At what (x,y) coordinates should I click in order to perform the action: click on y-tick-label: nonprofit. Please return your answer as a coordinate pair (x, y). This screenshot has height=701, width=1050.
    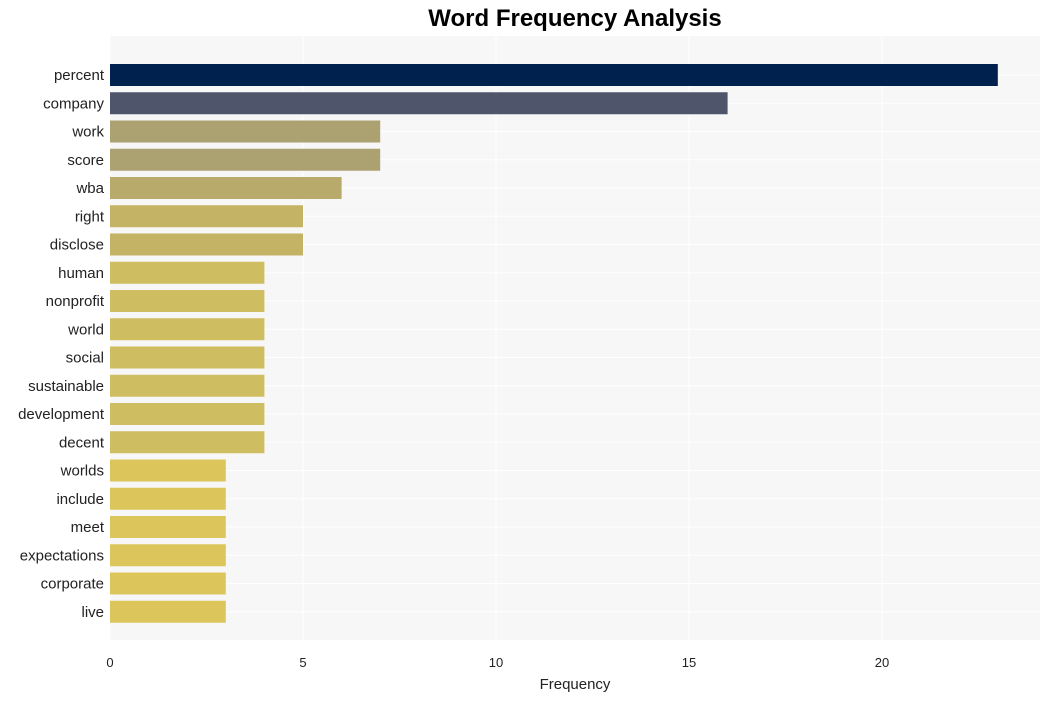
    Looking at the image, I should click on (75, 301).